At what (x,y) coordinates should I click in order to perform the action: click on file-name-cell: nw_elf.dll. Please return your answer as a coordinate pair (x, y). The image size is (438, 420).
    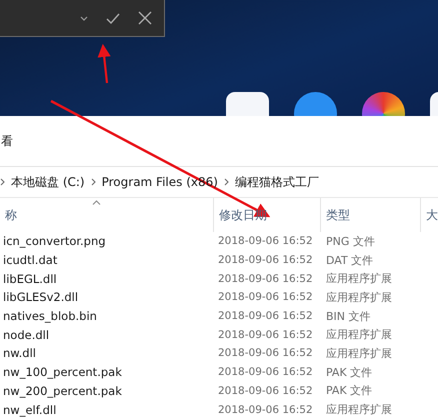
    Looking at the image, I should click on (107, 409).